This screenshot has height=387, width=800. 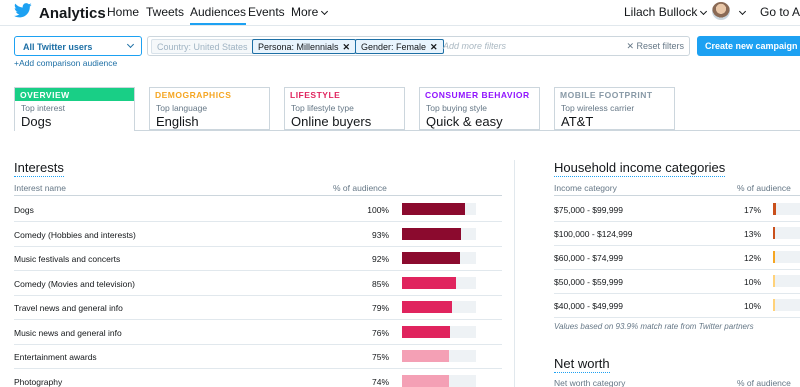 I want to click on row-label: Entertainment awards, so click(x=55, y=357).